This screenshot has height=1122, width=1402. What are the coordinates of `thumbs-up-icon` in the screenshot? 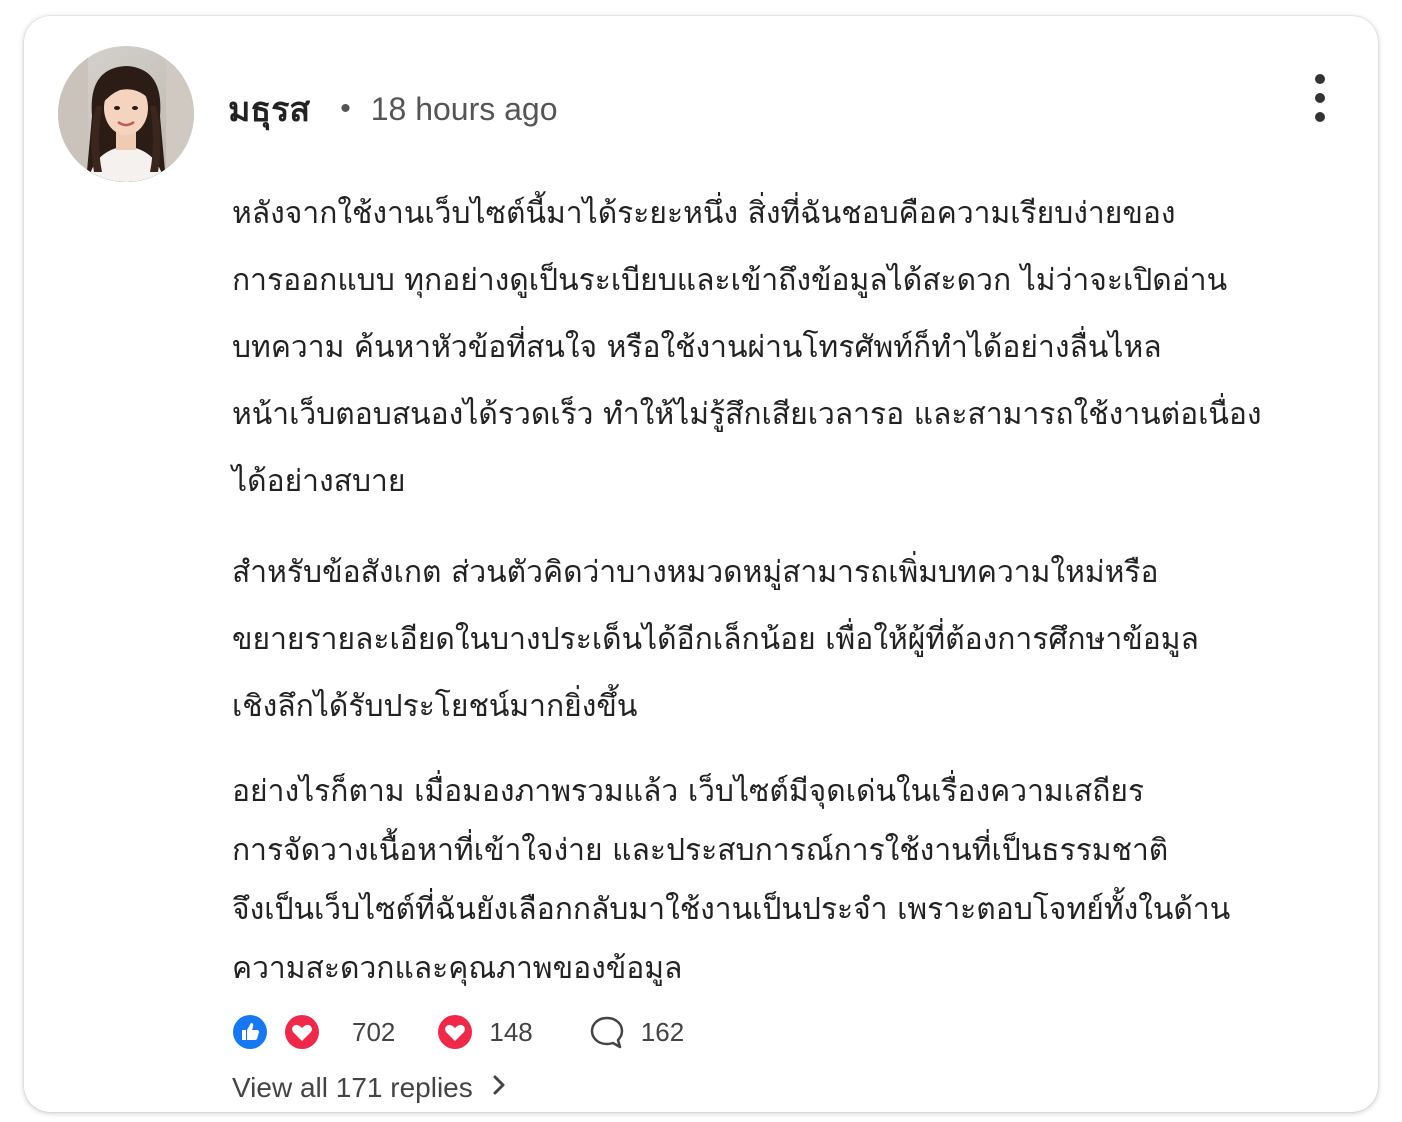 It's located at (250, 1032).